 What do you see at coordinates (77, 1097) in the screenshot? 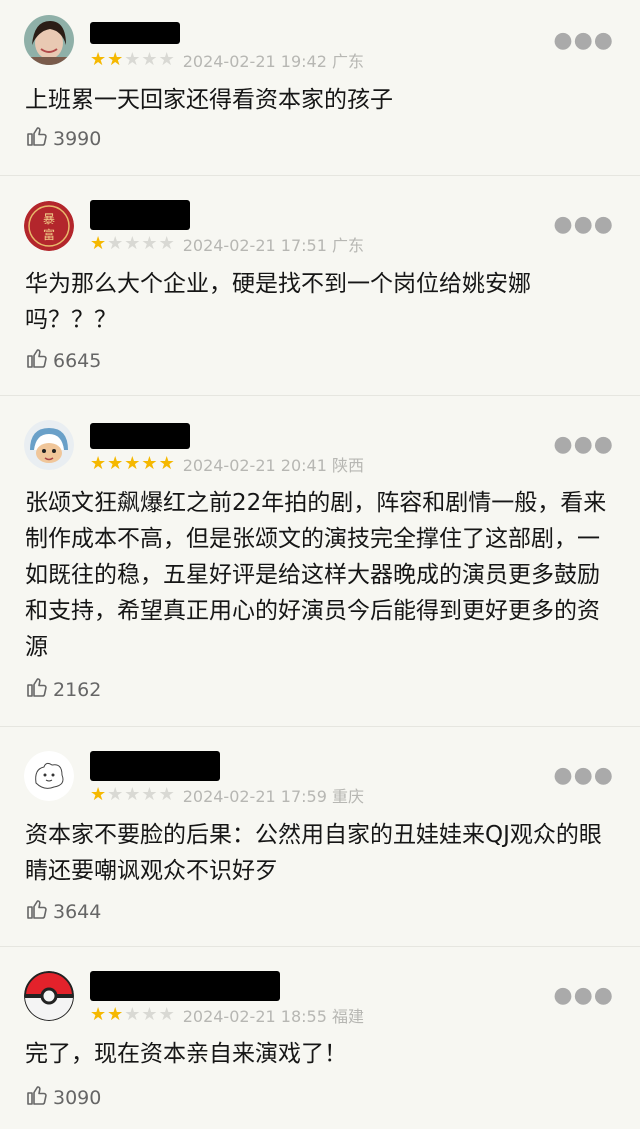
I see `like-count: 3090` at bounding box center [77, 1097].